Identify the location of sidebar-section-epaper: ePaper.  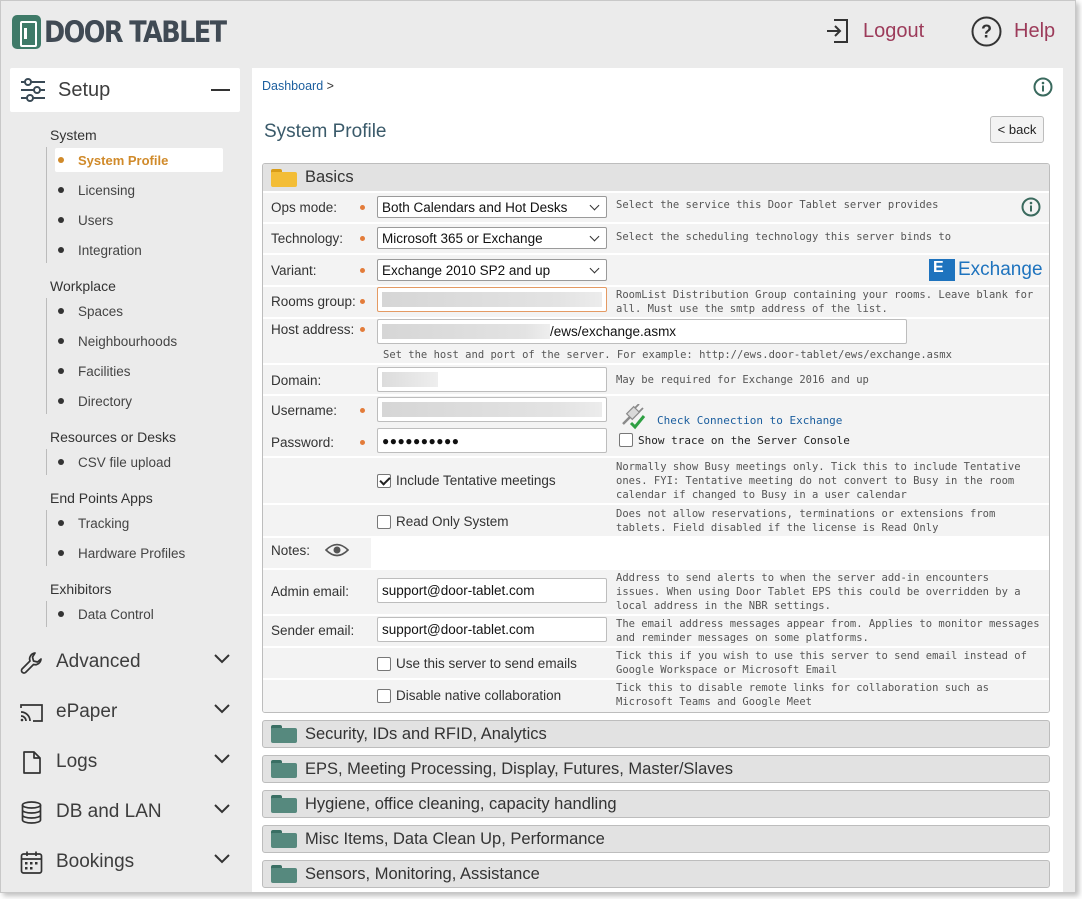
(126, 712).